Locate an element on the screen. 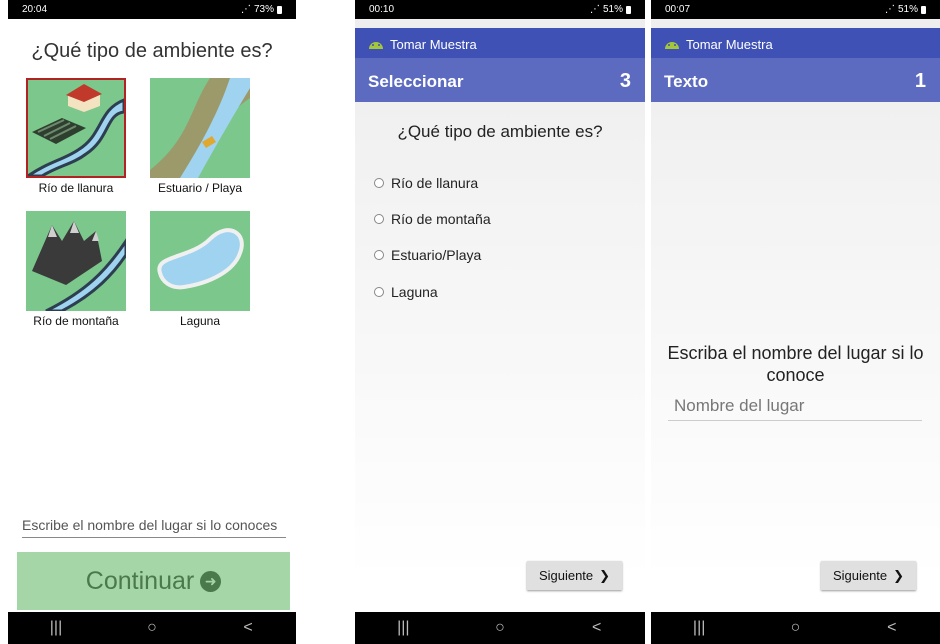 This screenshot has height=644, width=940. radio-option-laguna: Laguna is located at coordinates (406, 292).